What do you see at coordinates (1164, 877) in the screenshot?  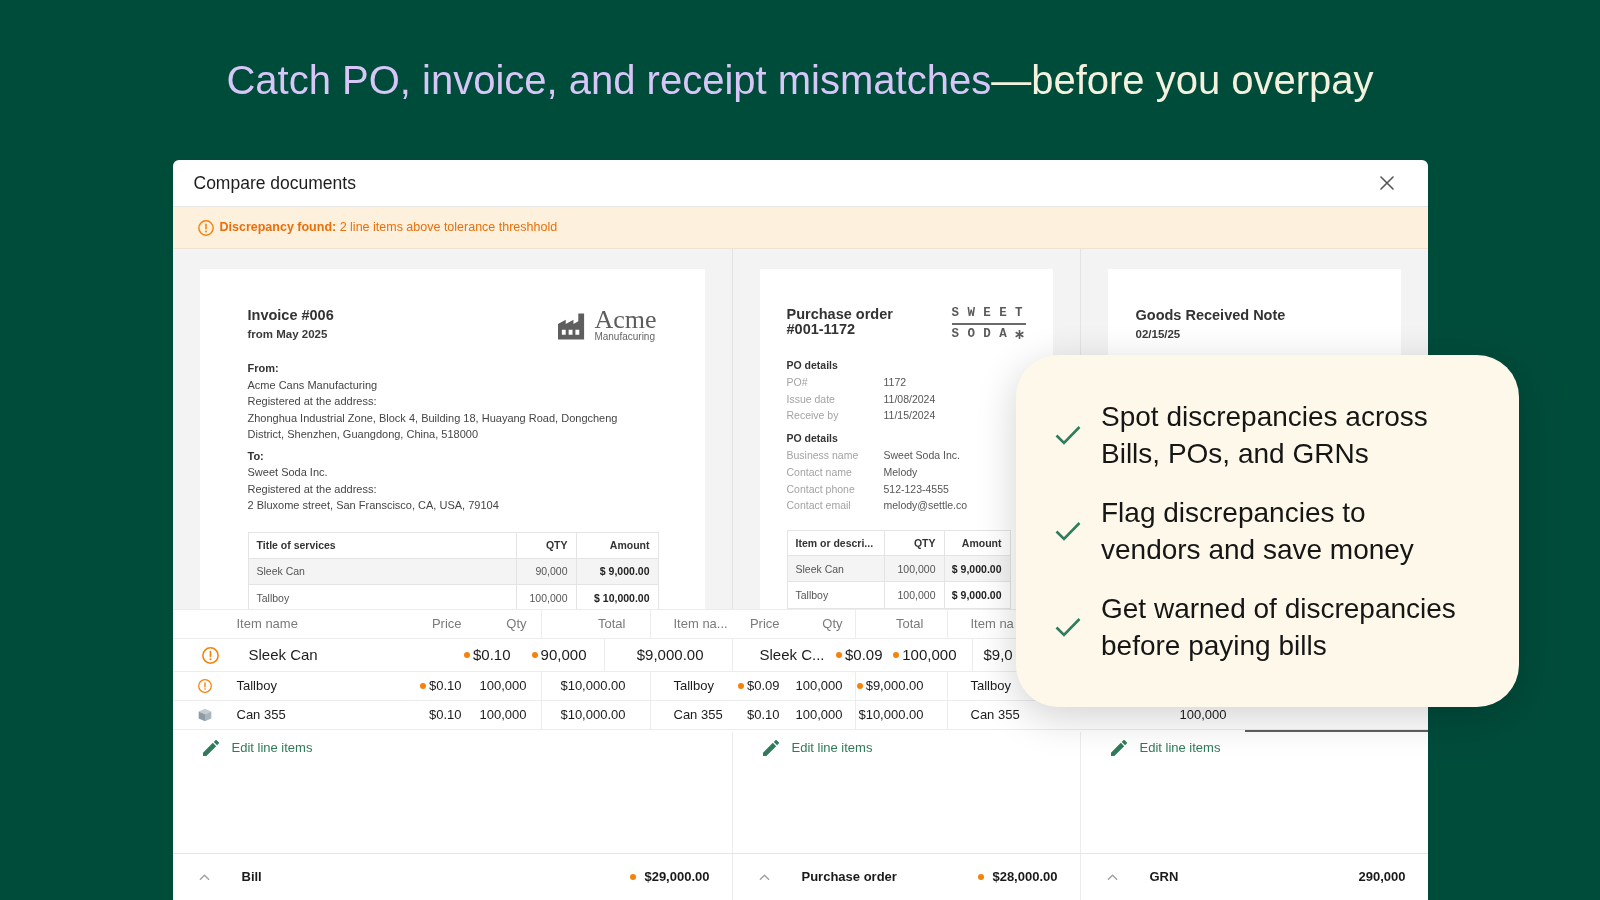 I see `document-label: GRN` at bounding box center [1164, 877].